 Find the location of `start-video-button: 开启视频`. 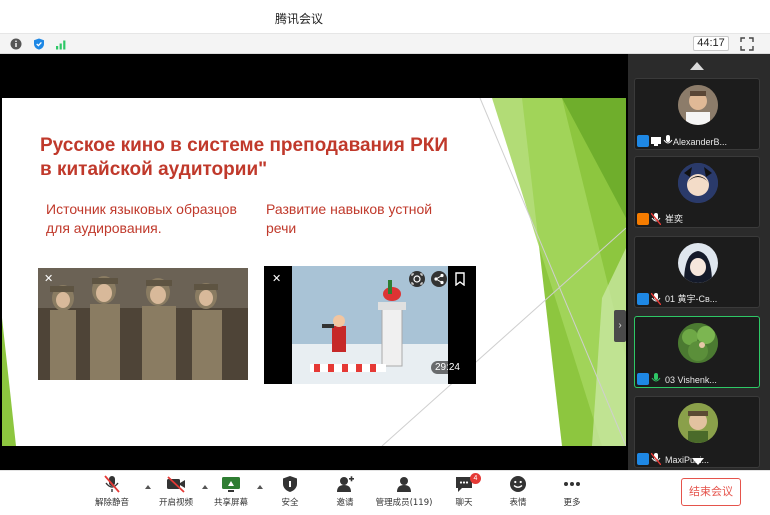

start-video-button: 开启视频 is located at coordinates (176, 491).